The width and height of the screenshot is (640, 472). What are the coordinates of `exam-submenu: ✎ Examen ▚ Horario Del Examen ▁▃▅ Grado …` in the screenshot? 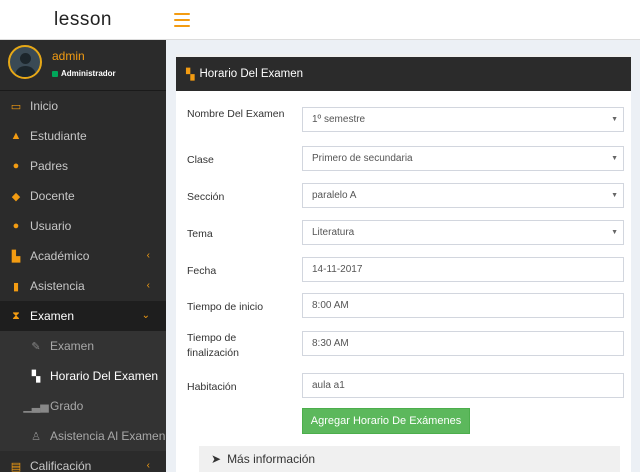 It's located at (83, 391).